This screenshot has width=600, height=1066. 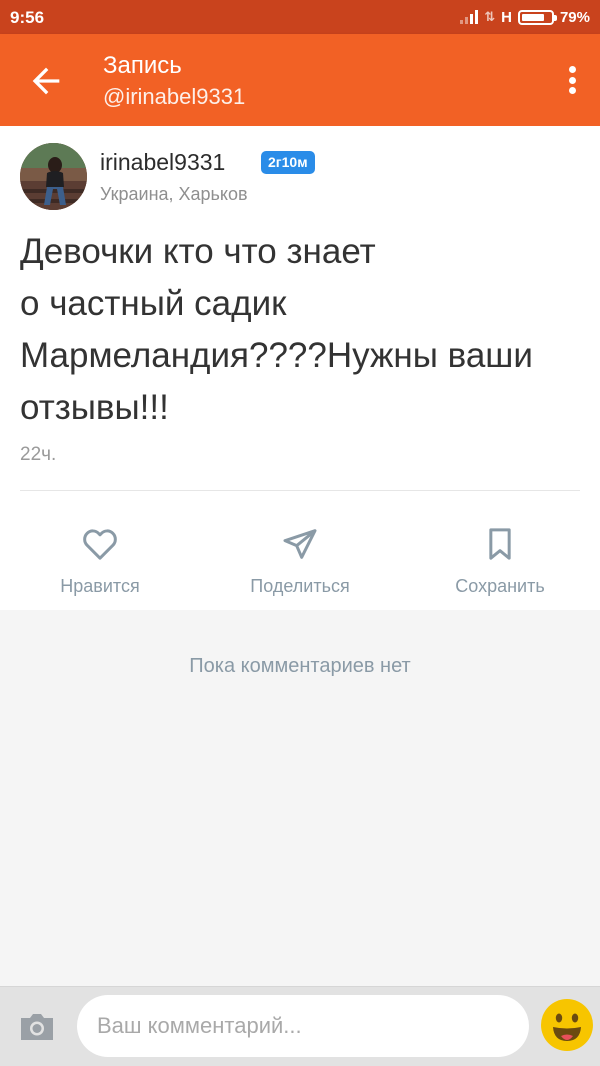 What do you see at coordinates (27, 17) in the screenshot?
I see `status-time: 9:56` at bounding box center [27, 17].